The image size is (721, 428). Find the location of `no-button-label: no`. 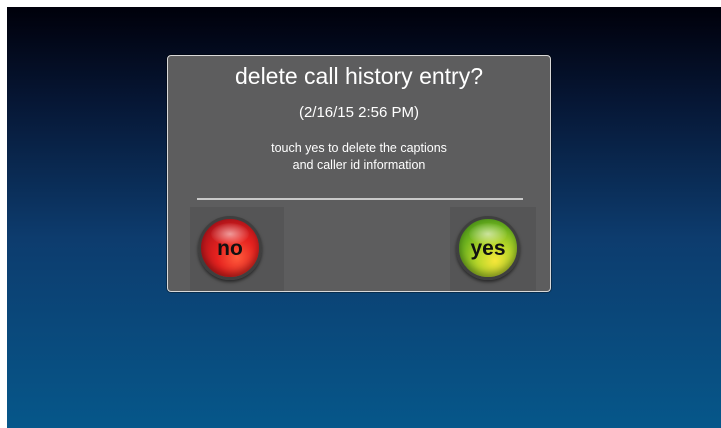

no-button-label: no is located at coordinates (230, 248).